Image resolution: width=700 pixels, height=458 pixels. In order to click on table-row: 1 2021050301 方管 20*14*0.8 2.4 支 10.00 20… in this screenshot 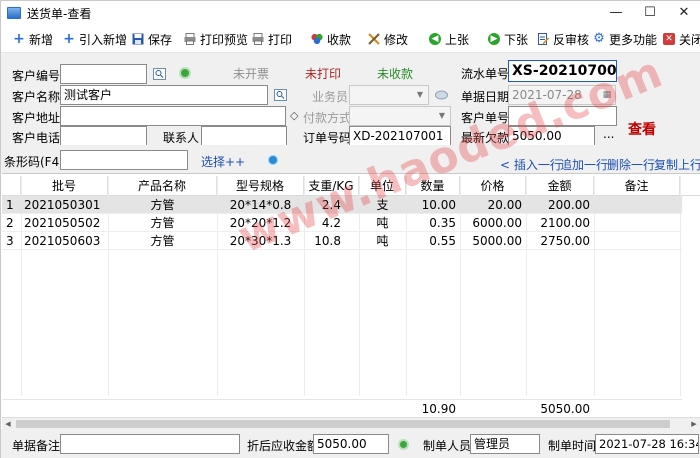, I will do `click(342, 205)`.